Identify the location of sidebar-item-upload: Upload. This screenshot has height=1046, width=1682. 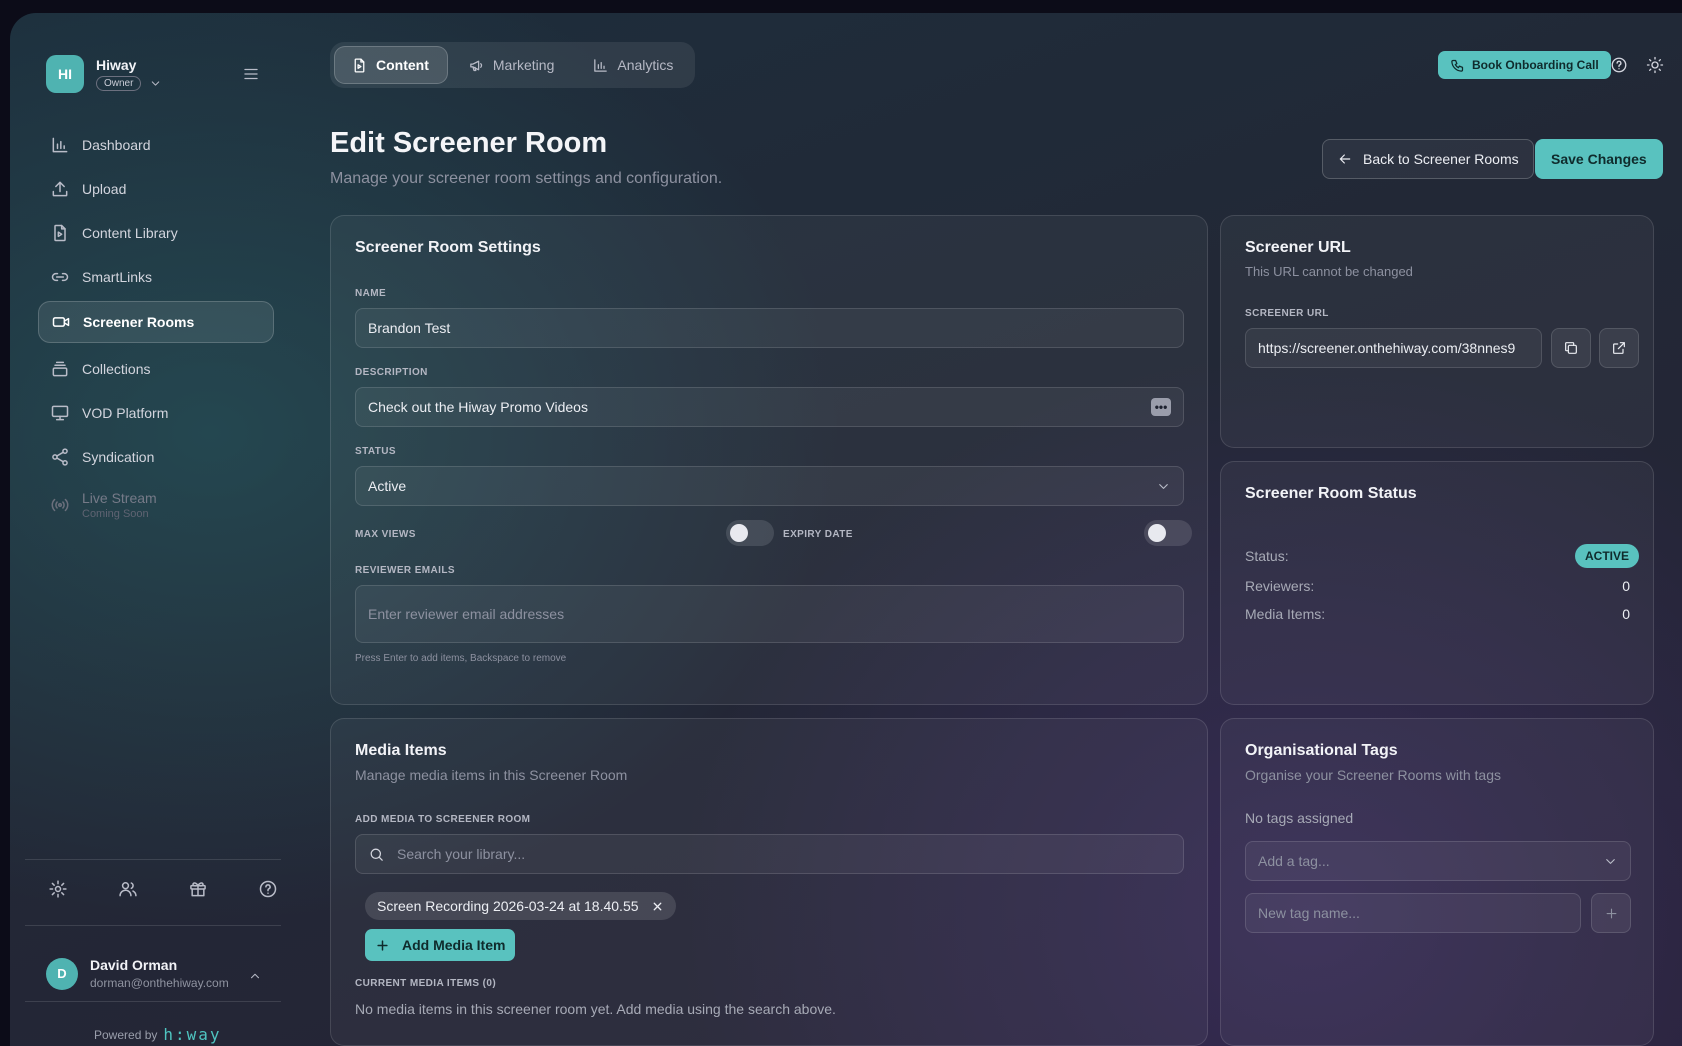
(156, 189).